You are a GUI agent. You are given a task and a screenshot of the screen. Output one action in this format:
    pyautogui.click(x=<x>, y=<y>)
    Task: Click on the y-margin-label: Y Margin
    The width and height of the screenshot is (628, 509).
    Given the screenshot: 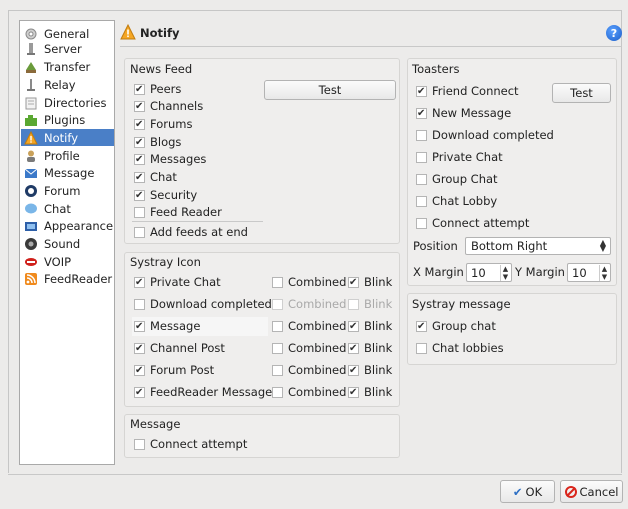 What is the action you would take?
    pyautogui.click(x=540, y=272)
    